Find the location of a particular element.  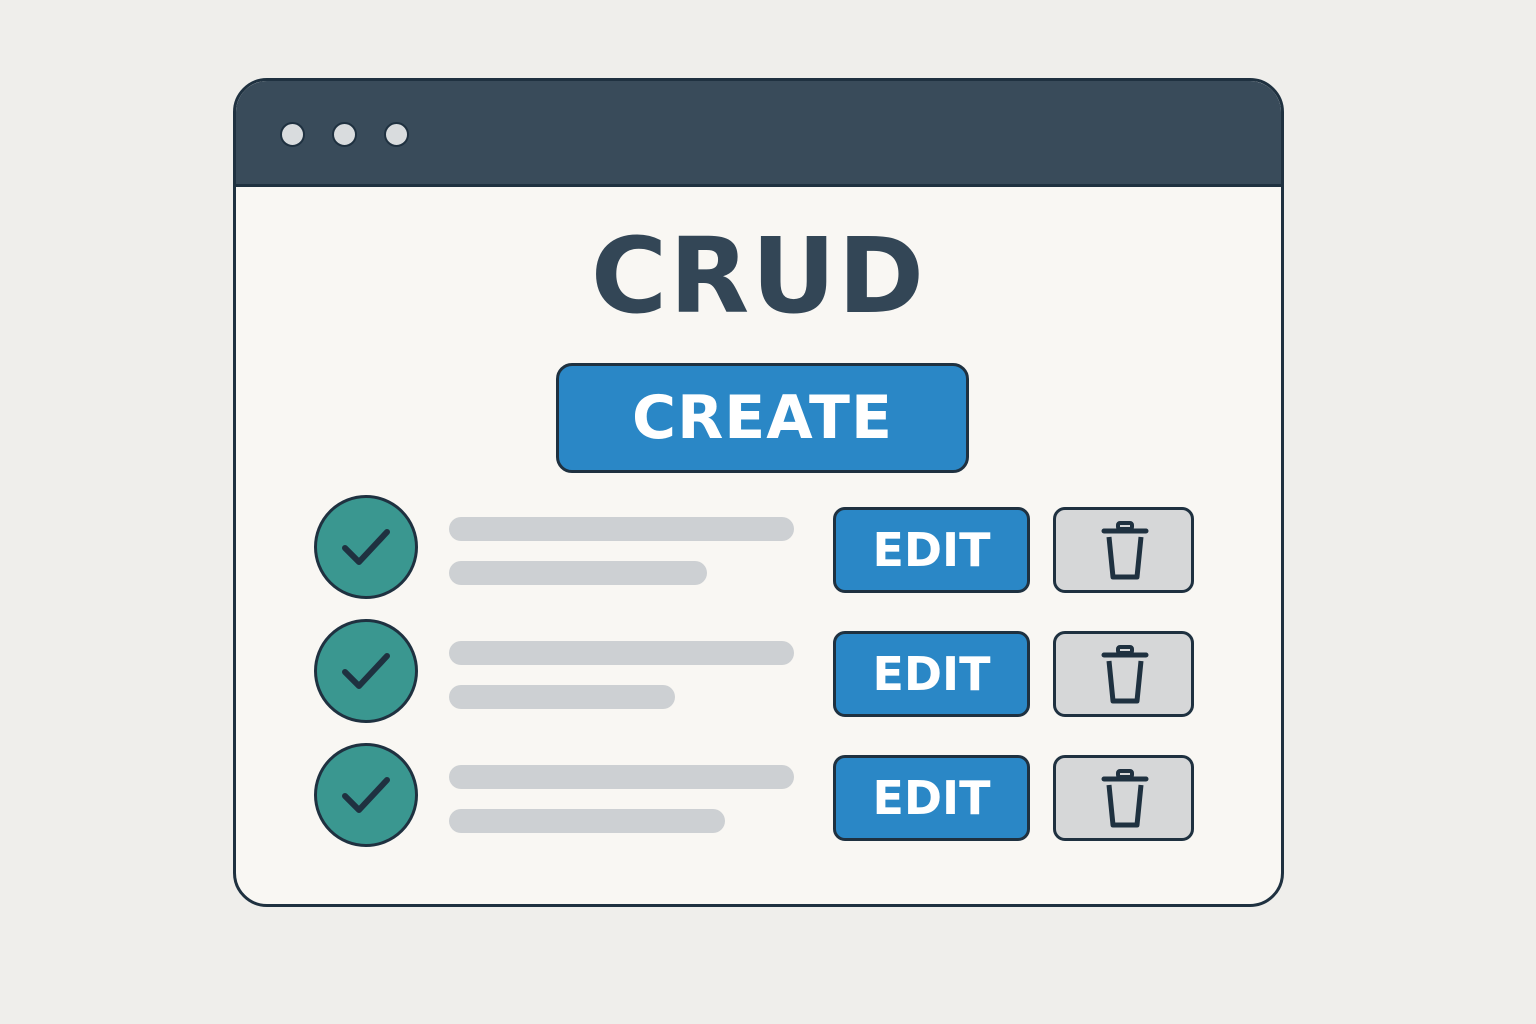

create-button: CREATE is located at coordinates (762, 418).